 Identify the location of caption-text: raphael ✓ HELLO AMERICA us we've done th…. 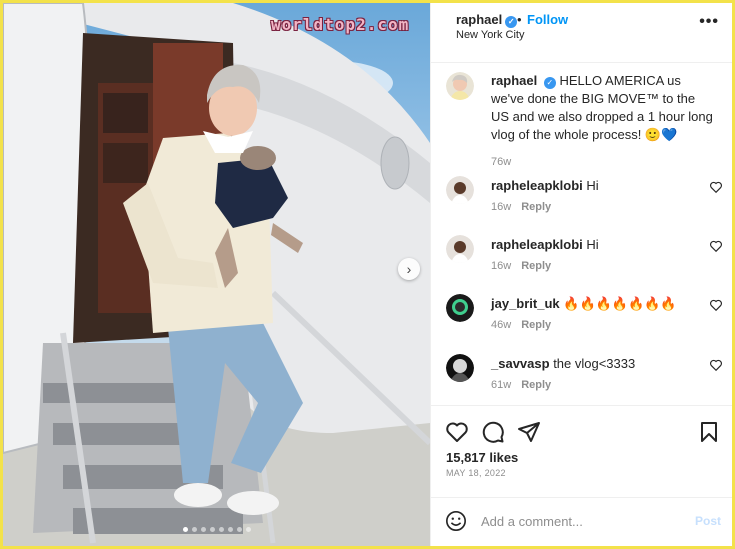
(602, 121).